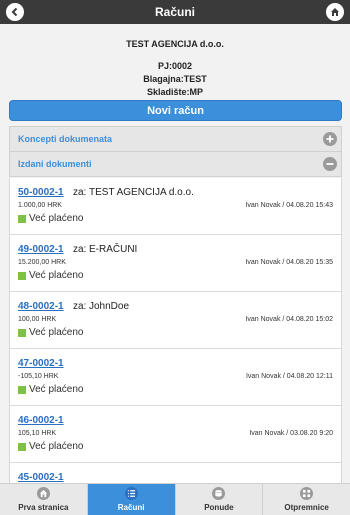  I want to click on warehouse: Skladište:MP, so click(175, 92).